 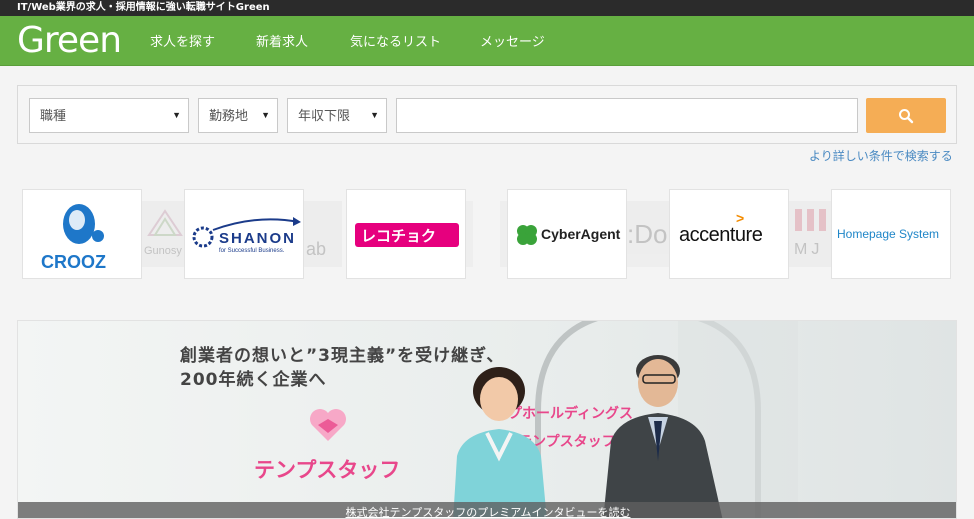 I want to click on salary-select: 年収下限 ▼, so click(x=337, y=115).